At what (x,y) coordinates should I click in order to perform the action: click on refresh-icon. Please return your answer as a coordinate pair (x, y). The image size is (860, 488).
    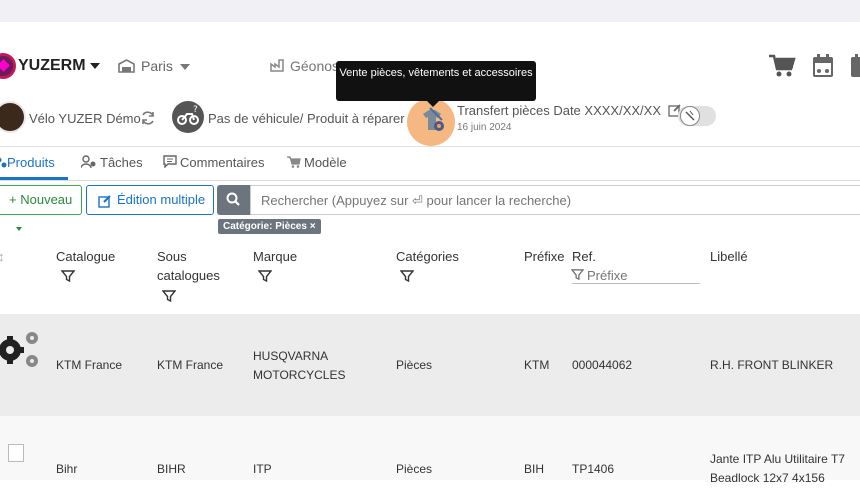
    Looking at the image, I should click on (148, 118).